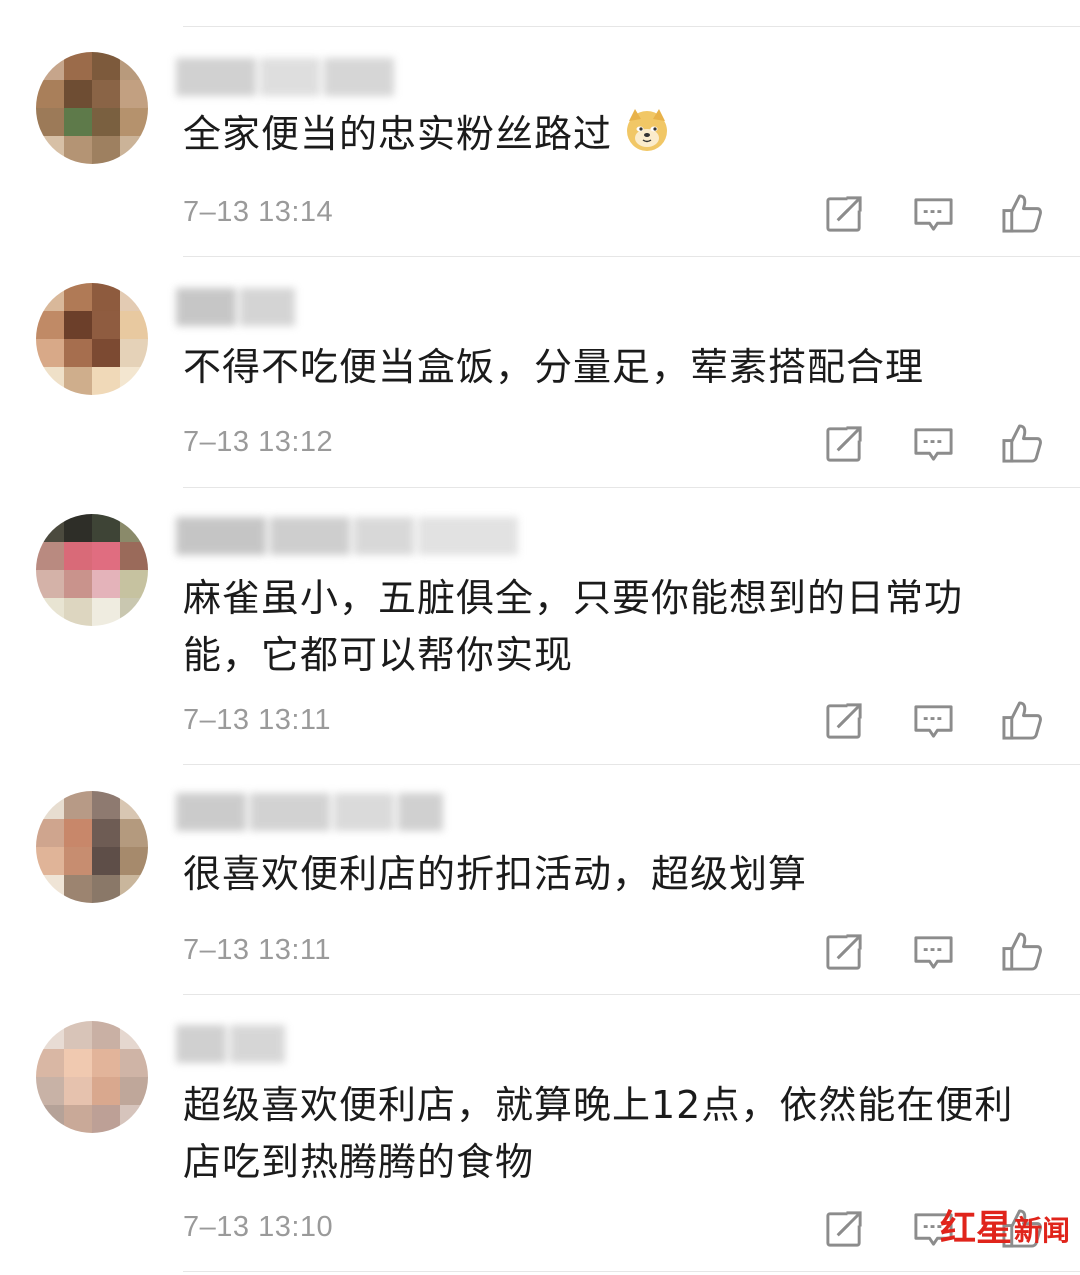 This screenshot has height=1275, width=1080. I want to click on comment-text: 超级喜欢便利店，就算晚上12点，依然能在便利店吃到热腾腾的食物, so click(598, 1133).